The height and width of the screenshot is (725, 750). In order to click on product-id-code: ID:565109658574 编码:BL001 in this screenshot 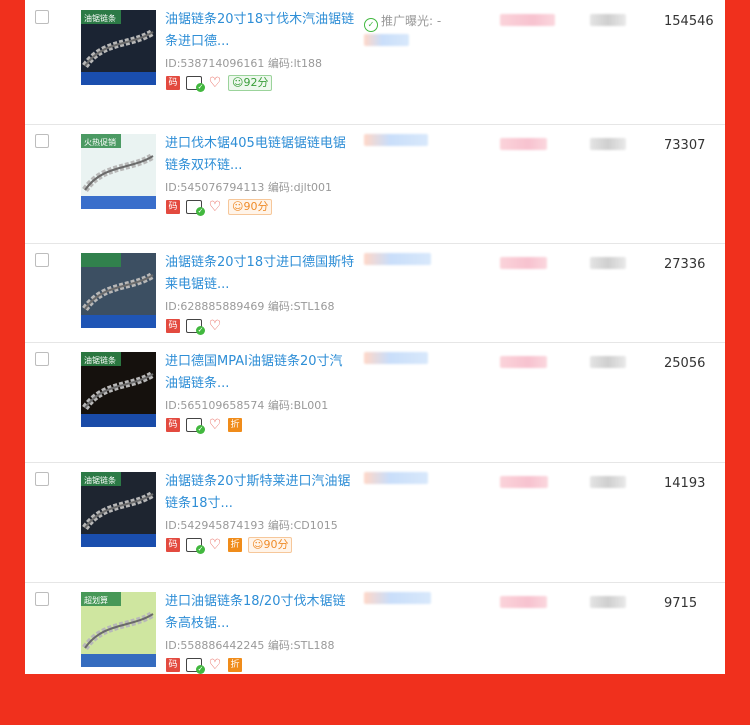, I will do `click(246, 405)`.